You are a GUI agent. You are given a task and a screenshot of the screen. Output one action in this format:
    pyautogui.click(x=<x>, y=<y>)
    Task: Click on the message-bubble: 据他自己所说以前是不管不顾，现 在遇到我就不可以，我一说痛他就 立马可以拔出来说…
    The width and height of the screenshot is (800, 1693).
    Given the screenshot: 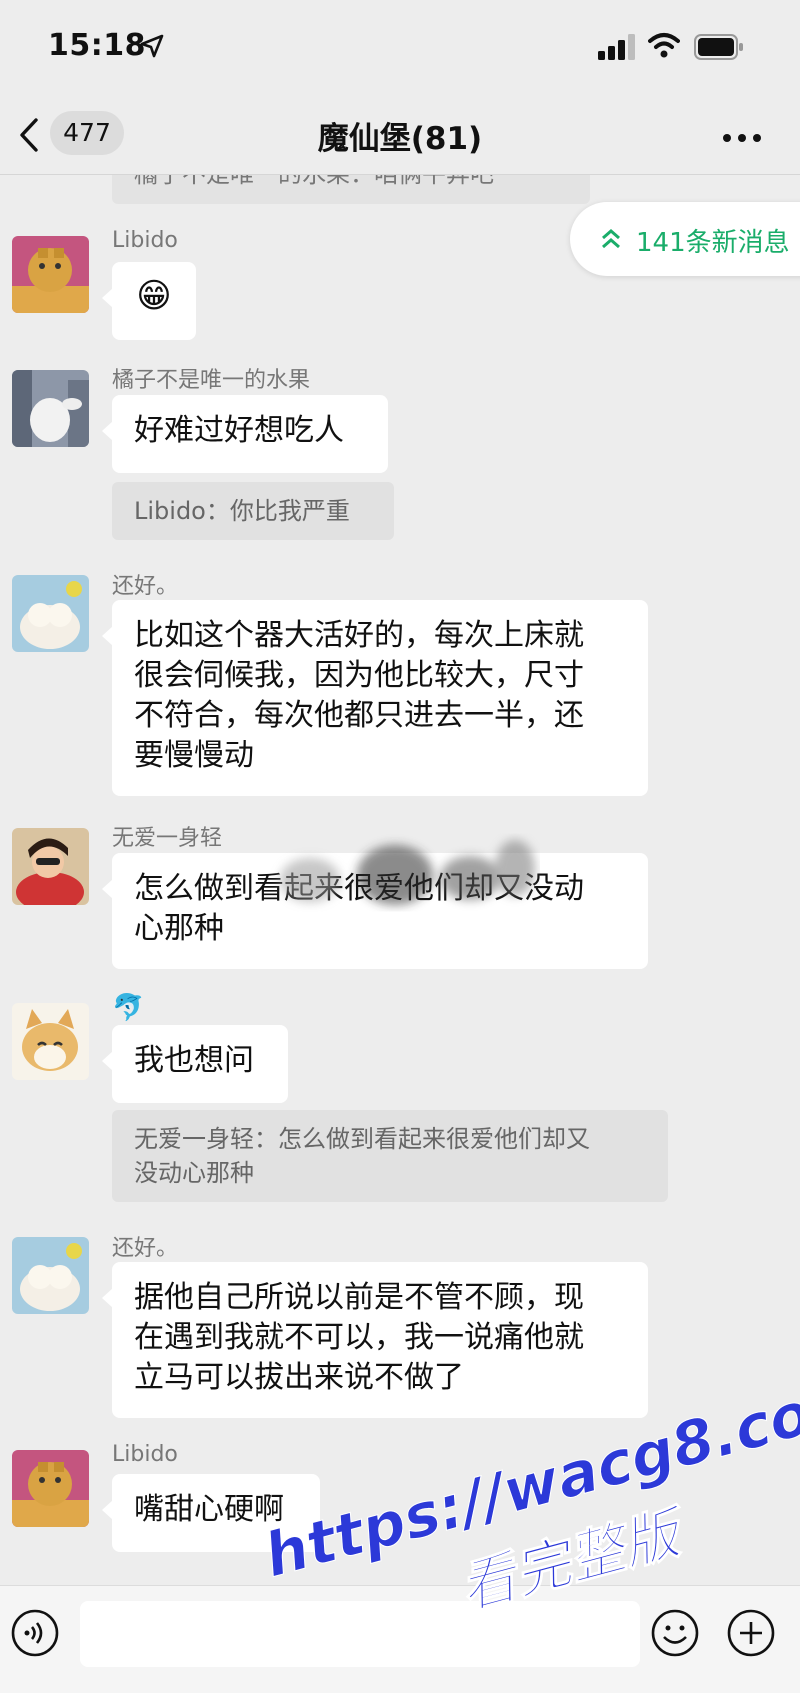 What is the action you would take?
    pyautogui.click(x=375, y=1340)
    